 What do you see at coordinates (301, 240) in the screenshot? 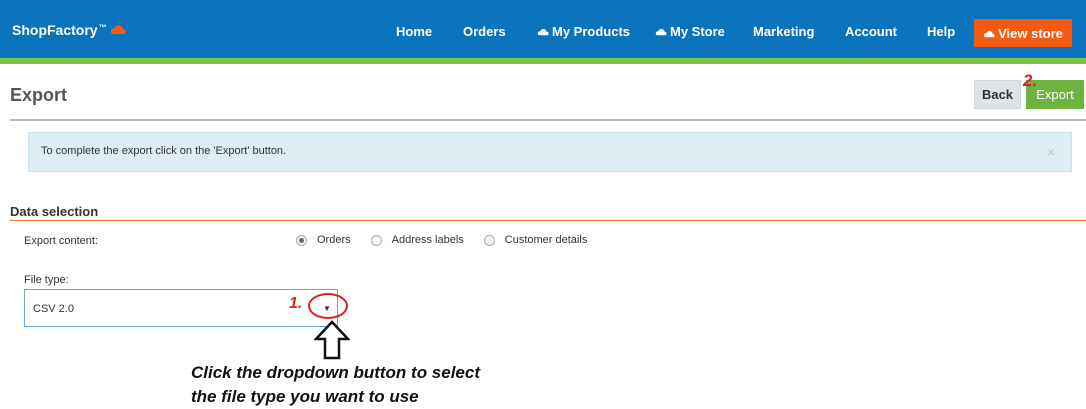
I see `radio-button-checked` at bounding box center [301, 240].